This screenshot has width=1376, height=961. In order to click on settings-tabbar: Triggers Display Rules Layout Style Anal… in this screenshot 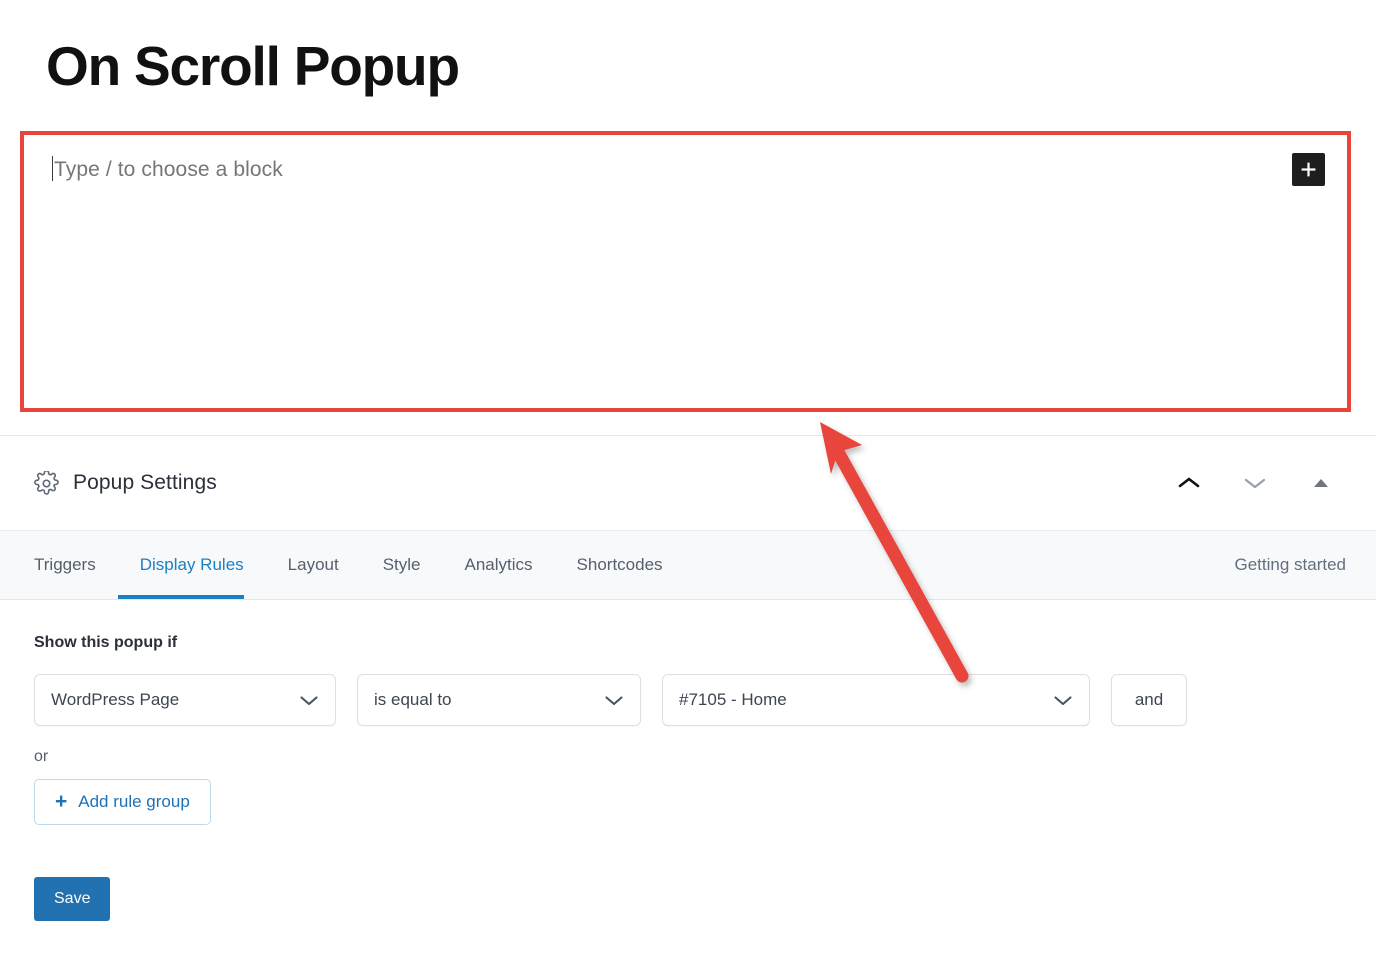, I will do `click(688, 565)`.